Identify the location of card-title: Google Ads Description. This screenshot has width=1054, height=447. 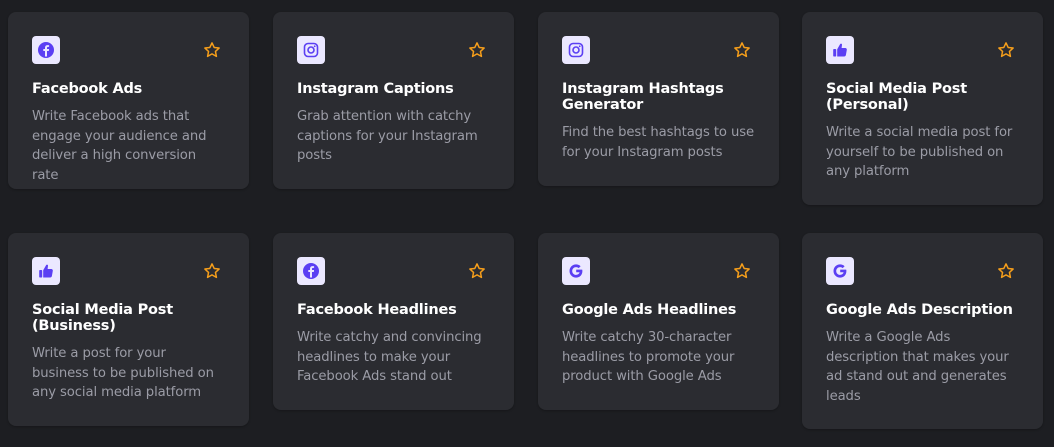
(919, 310).